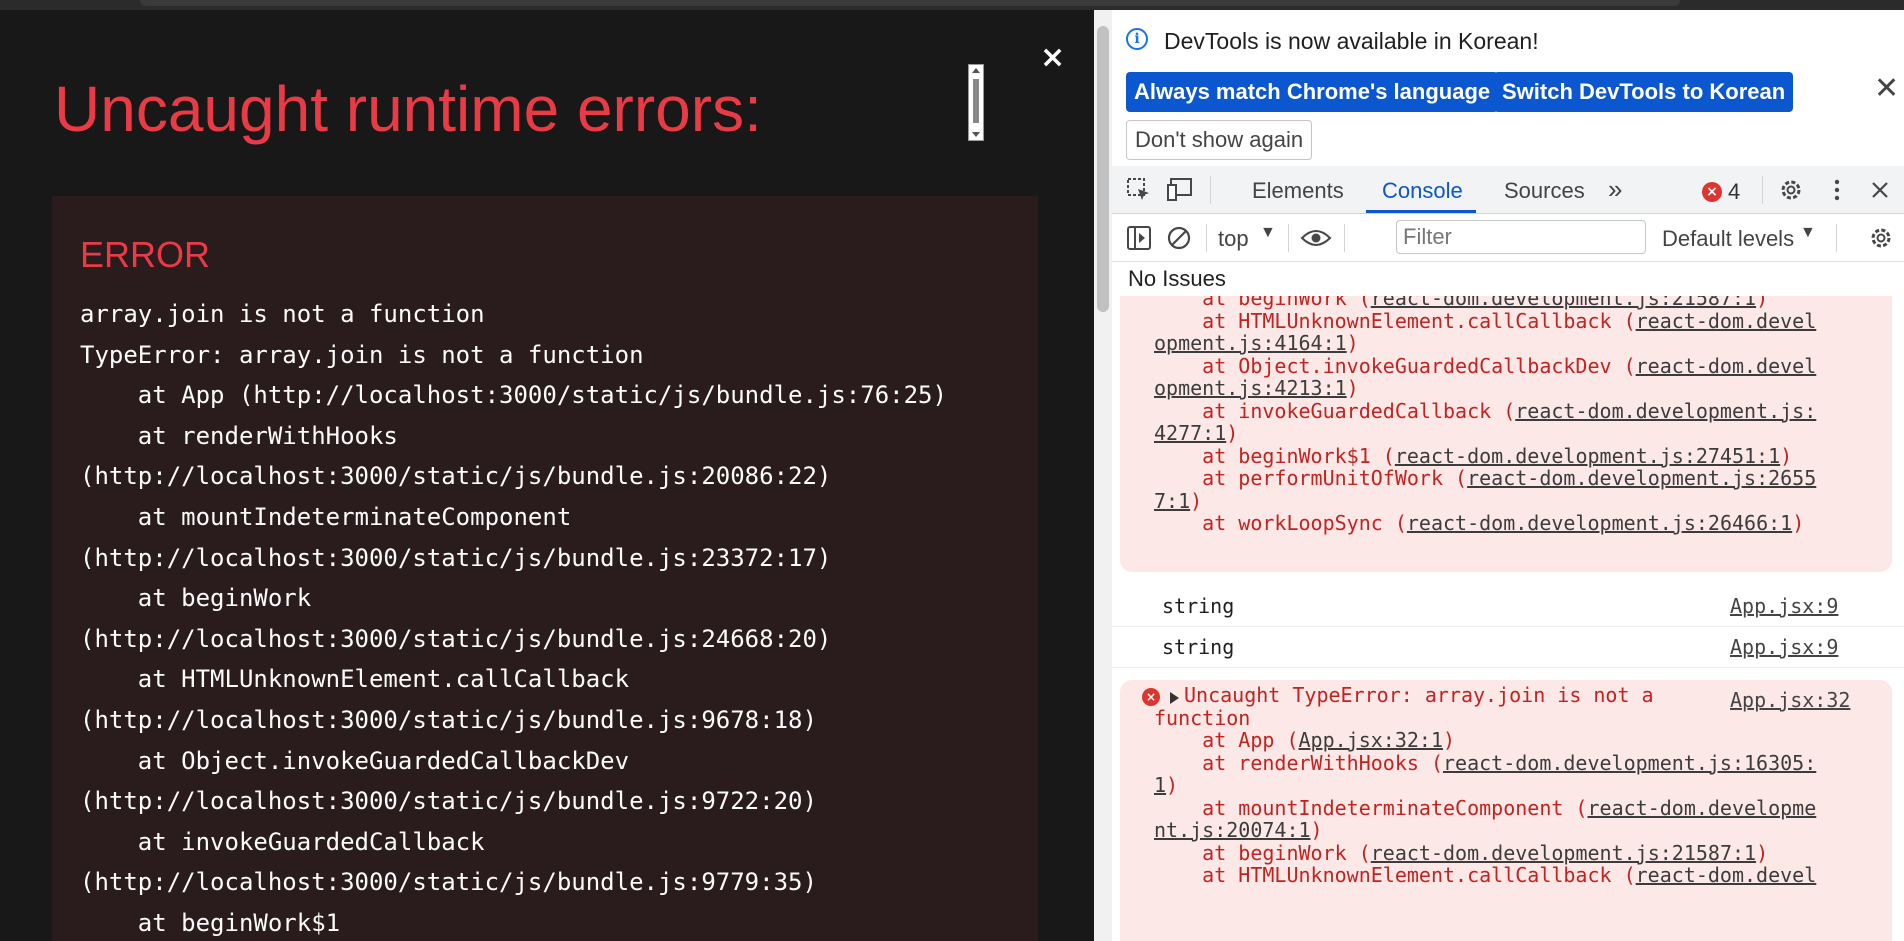 Image resolution: width=1904 pixels, height=941 pixels. I want to click on trace-source-link: react-dom.development.js:26466:1, so click(1599, 523).